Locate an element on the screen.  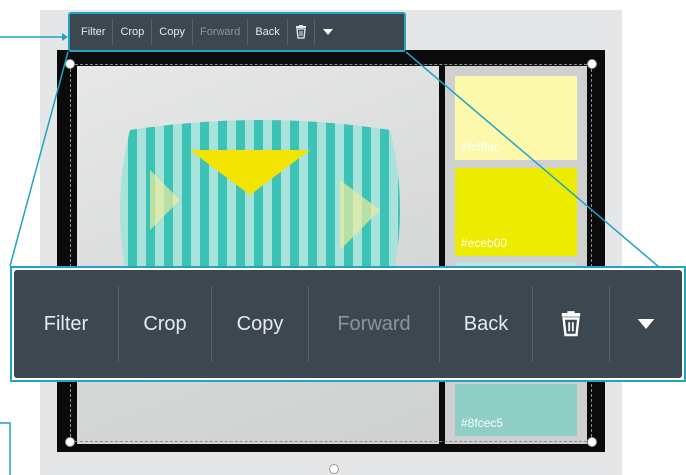
crop-button: Crop is located at coordinates (132, 32).